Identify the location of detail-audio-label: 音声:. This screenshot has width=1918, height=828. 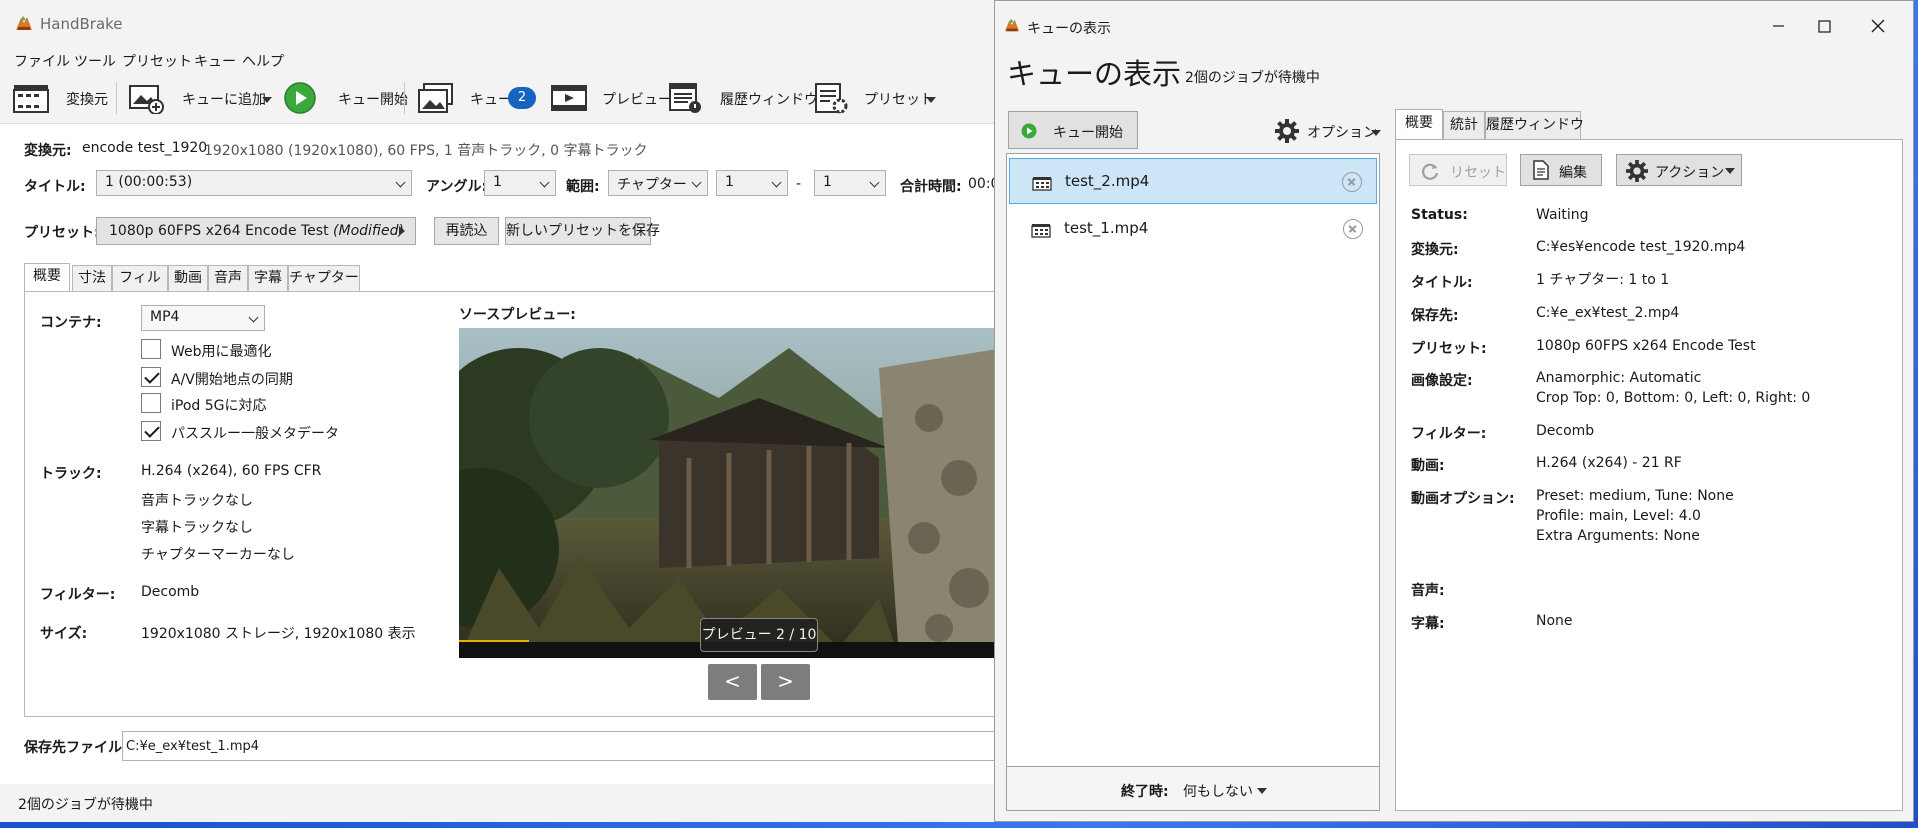
(1428, 591).